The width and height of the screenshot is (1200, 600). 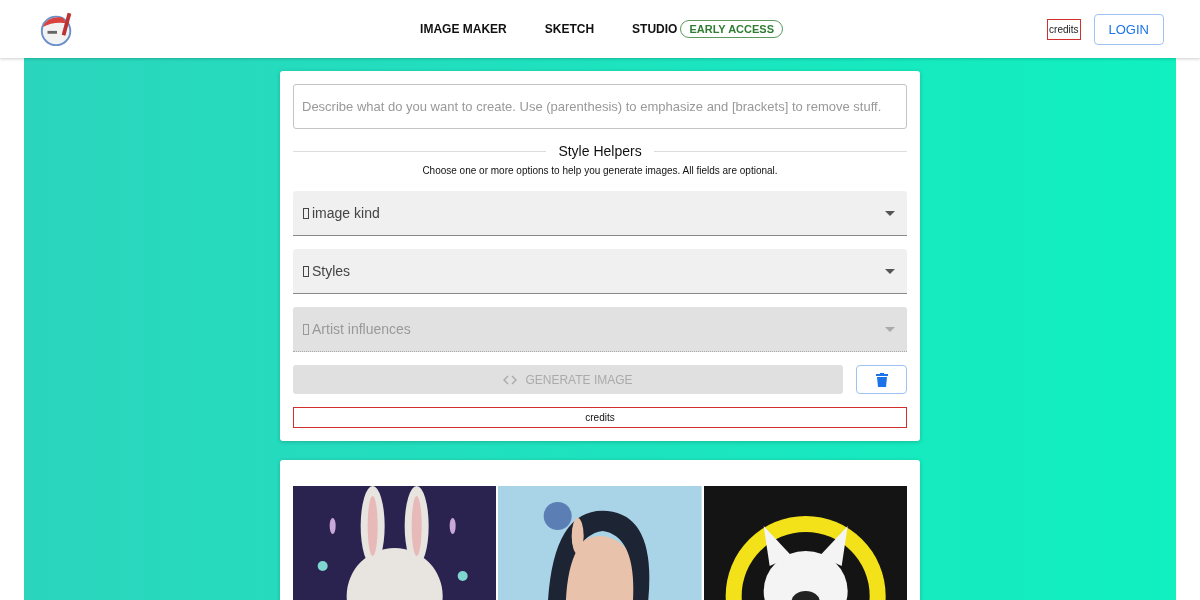 I want to click on select-field: Styles, so click(x=600, y=271).